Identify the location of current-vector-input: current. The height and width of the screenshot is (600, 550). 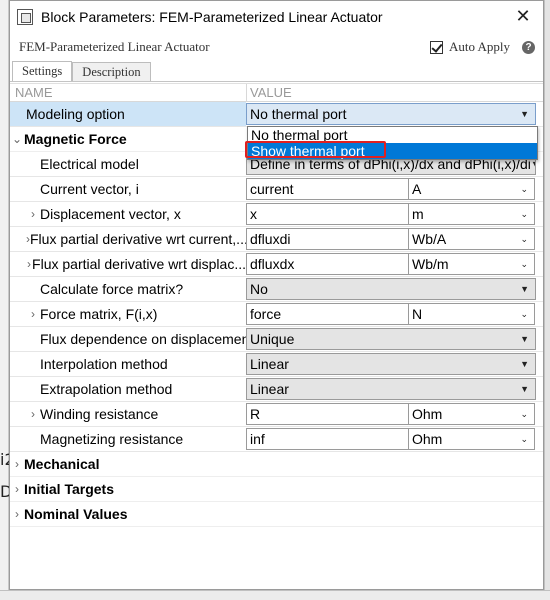
(327, 189).